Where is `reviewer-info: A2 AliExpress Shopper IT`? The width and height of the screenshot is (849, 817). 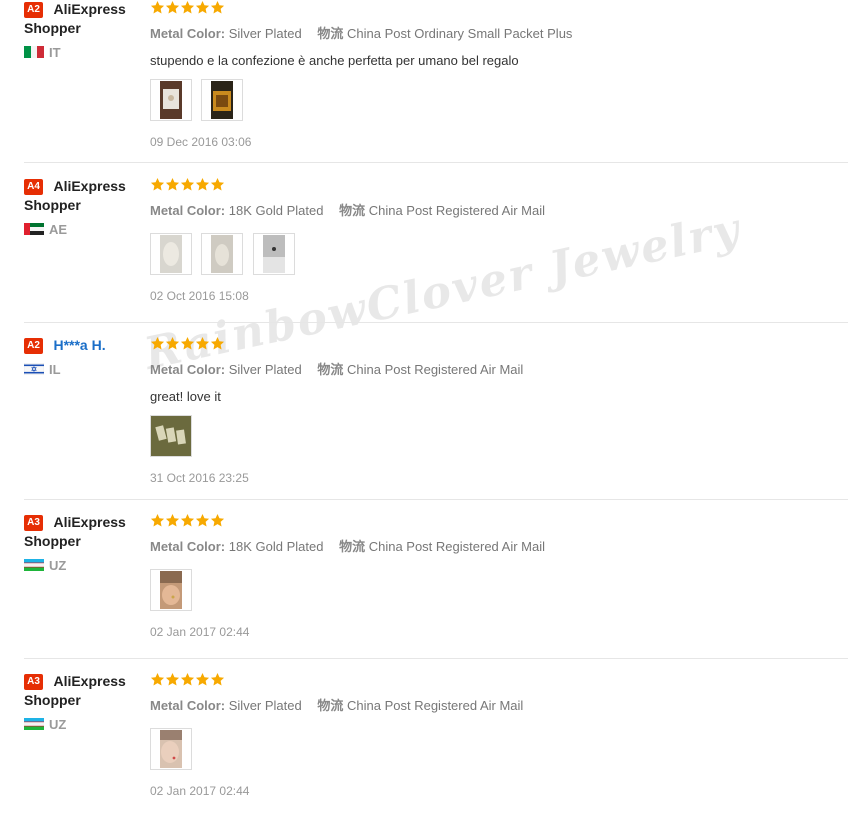 reviewer-info: A2 AliExpress Shopper IT is located at coordinates (83, 30).